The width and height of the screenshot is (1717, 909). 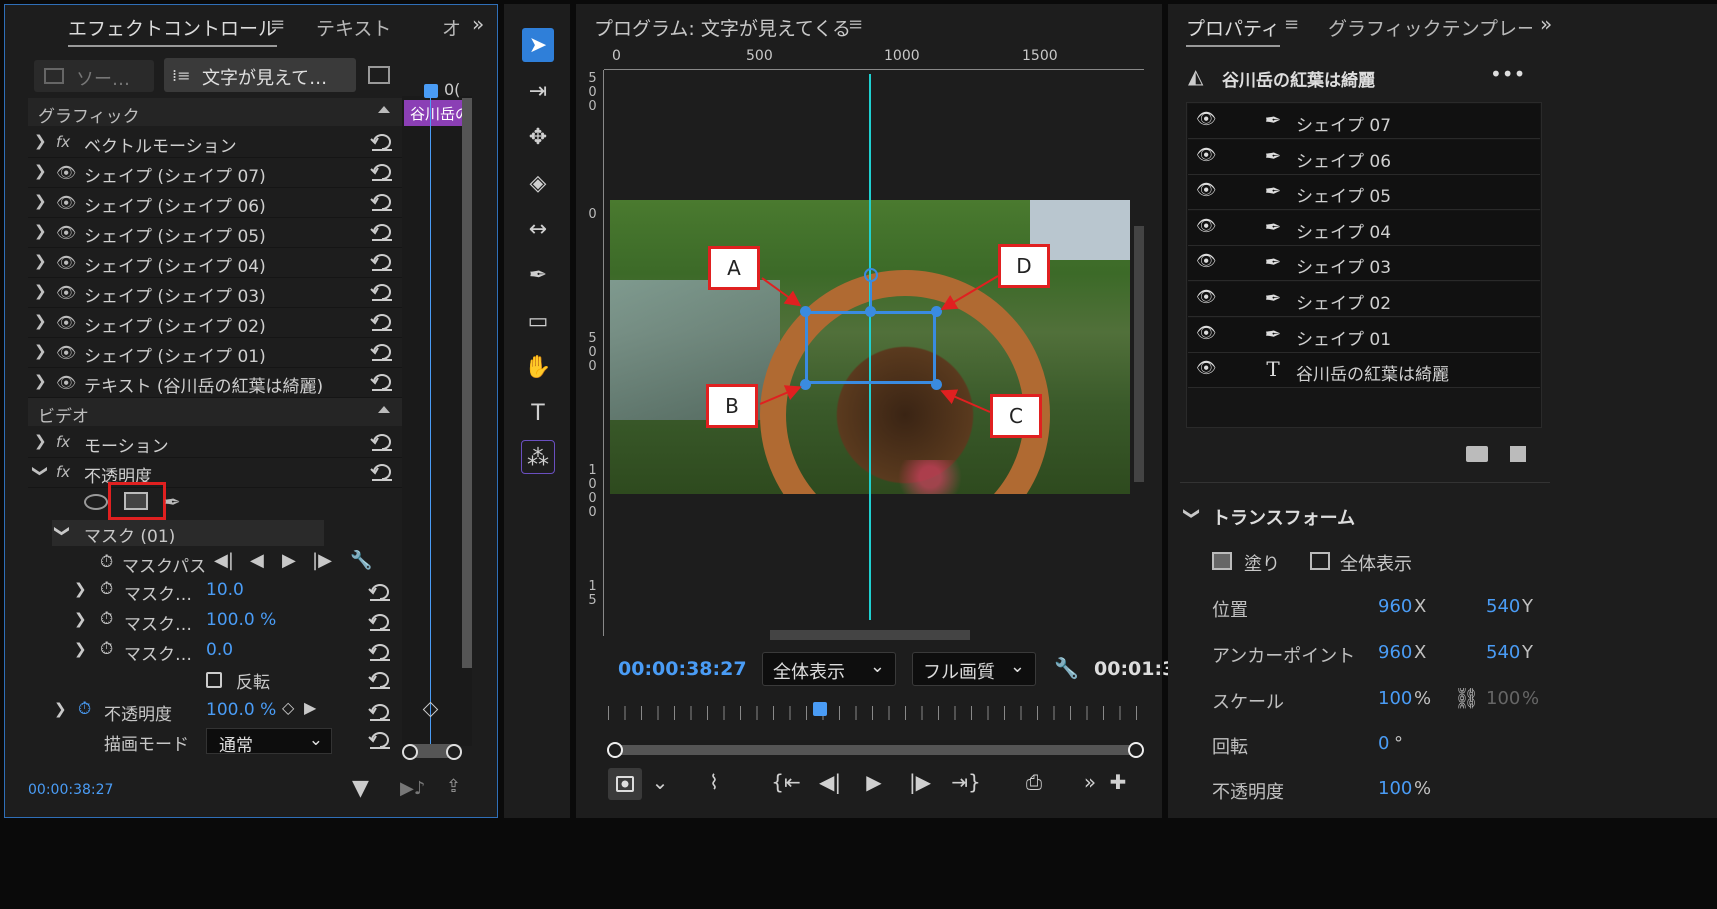 What do you see at coordinates (1503, 652) in the screenshot?
I see `anchor-y: 540` at bounding box center [1503, 652].